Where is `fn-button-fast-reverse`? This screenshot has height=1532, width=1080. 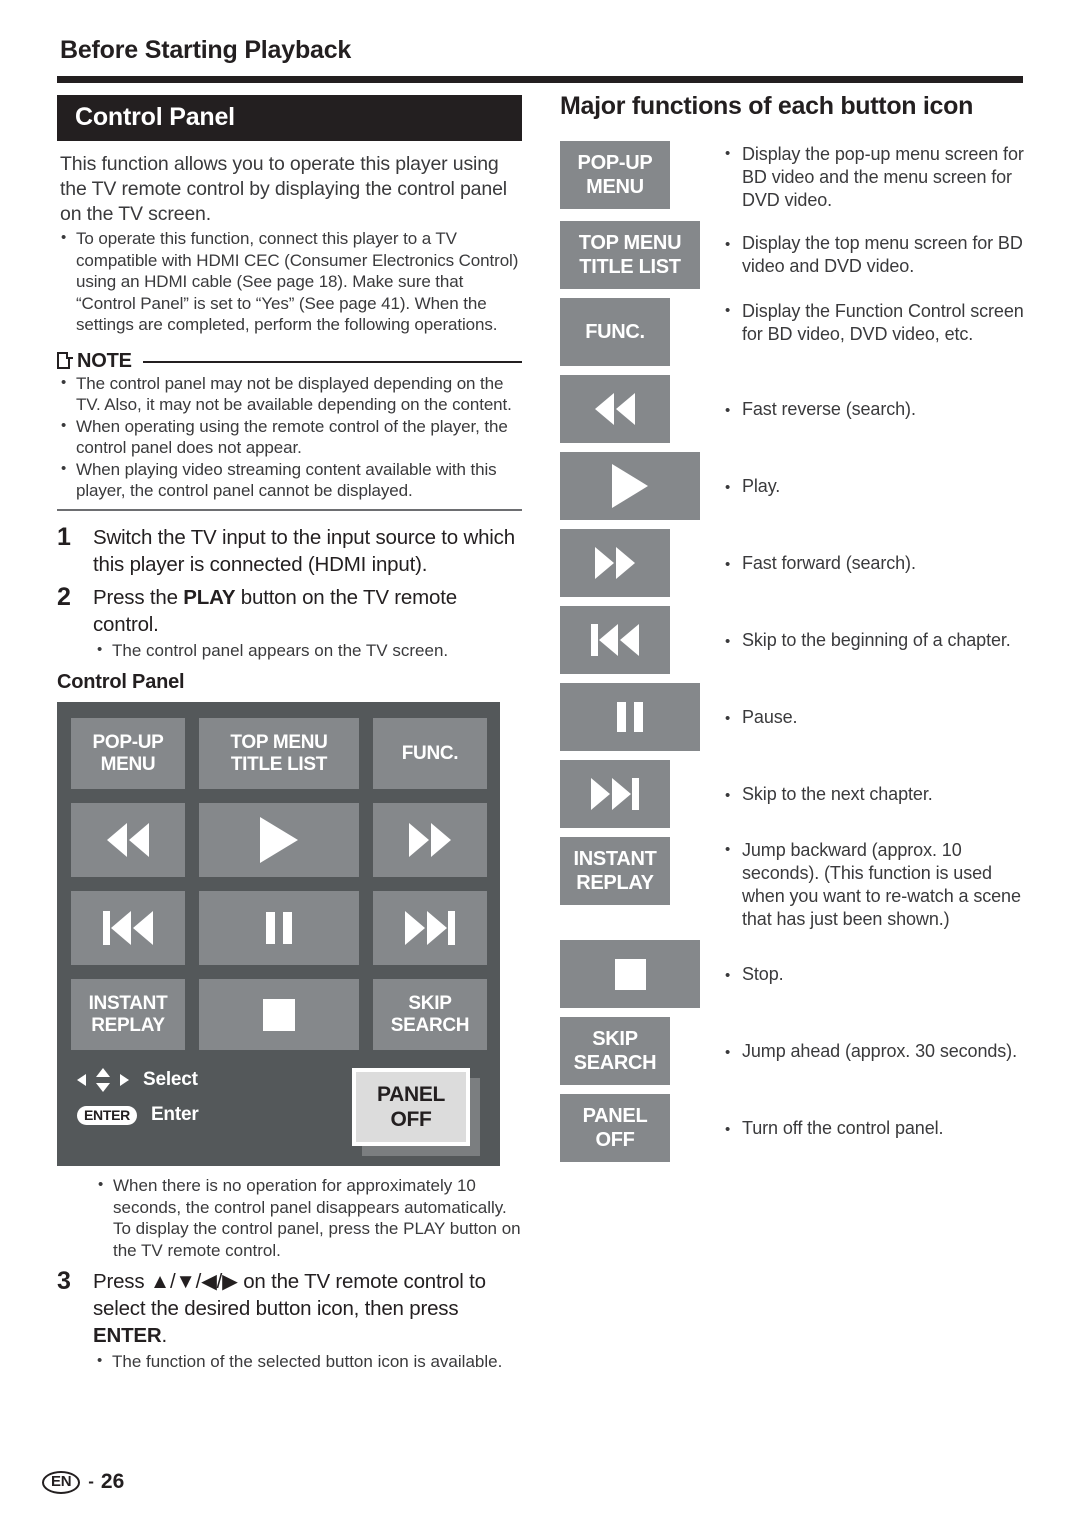 fn-button-fast-reverse is located at coordinates (615, 409).